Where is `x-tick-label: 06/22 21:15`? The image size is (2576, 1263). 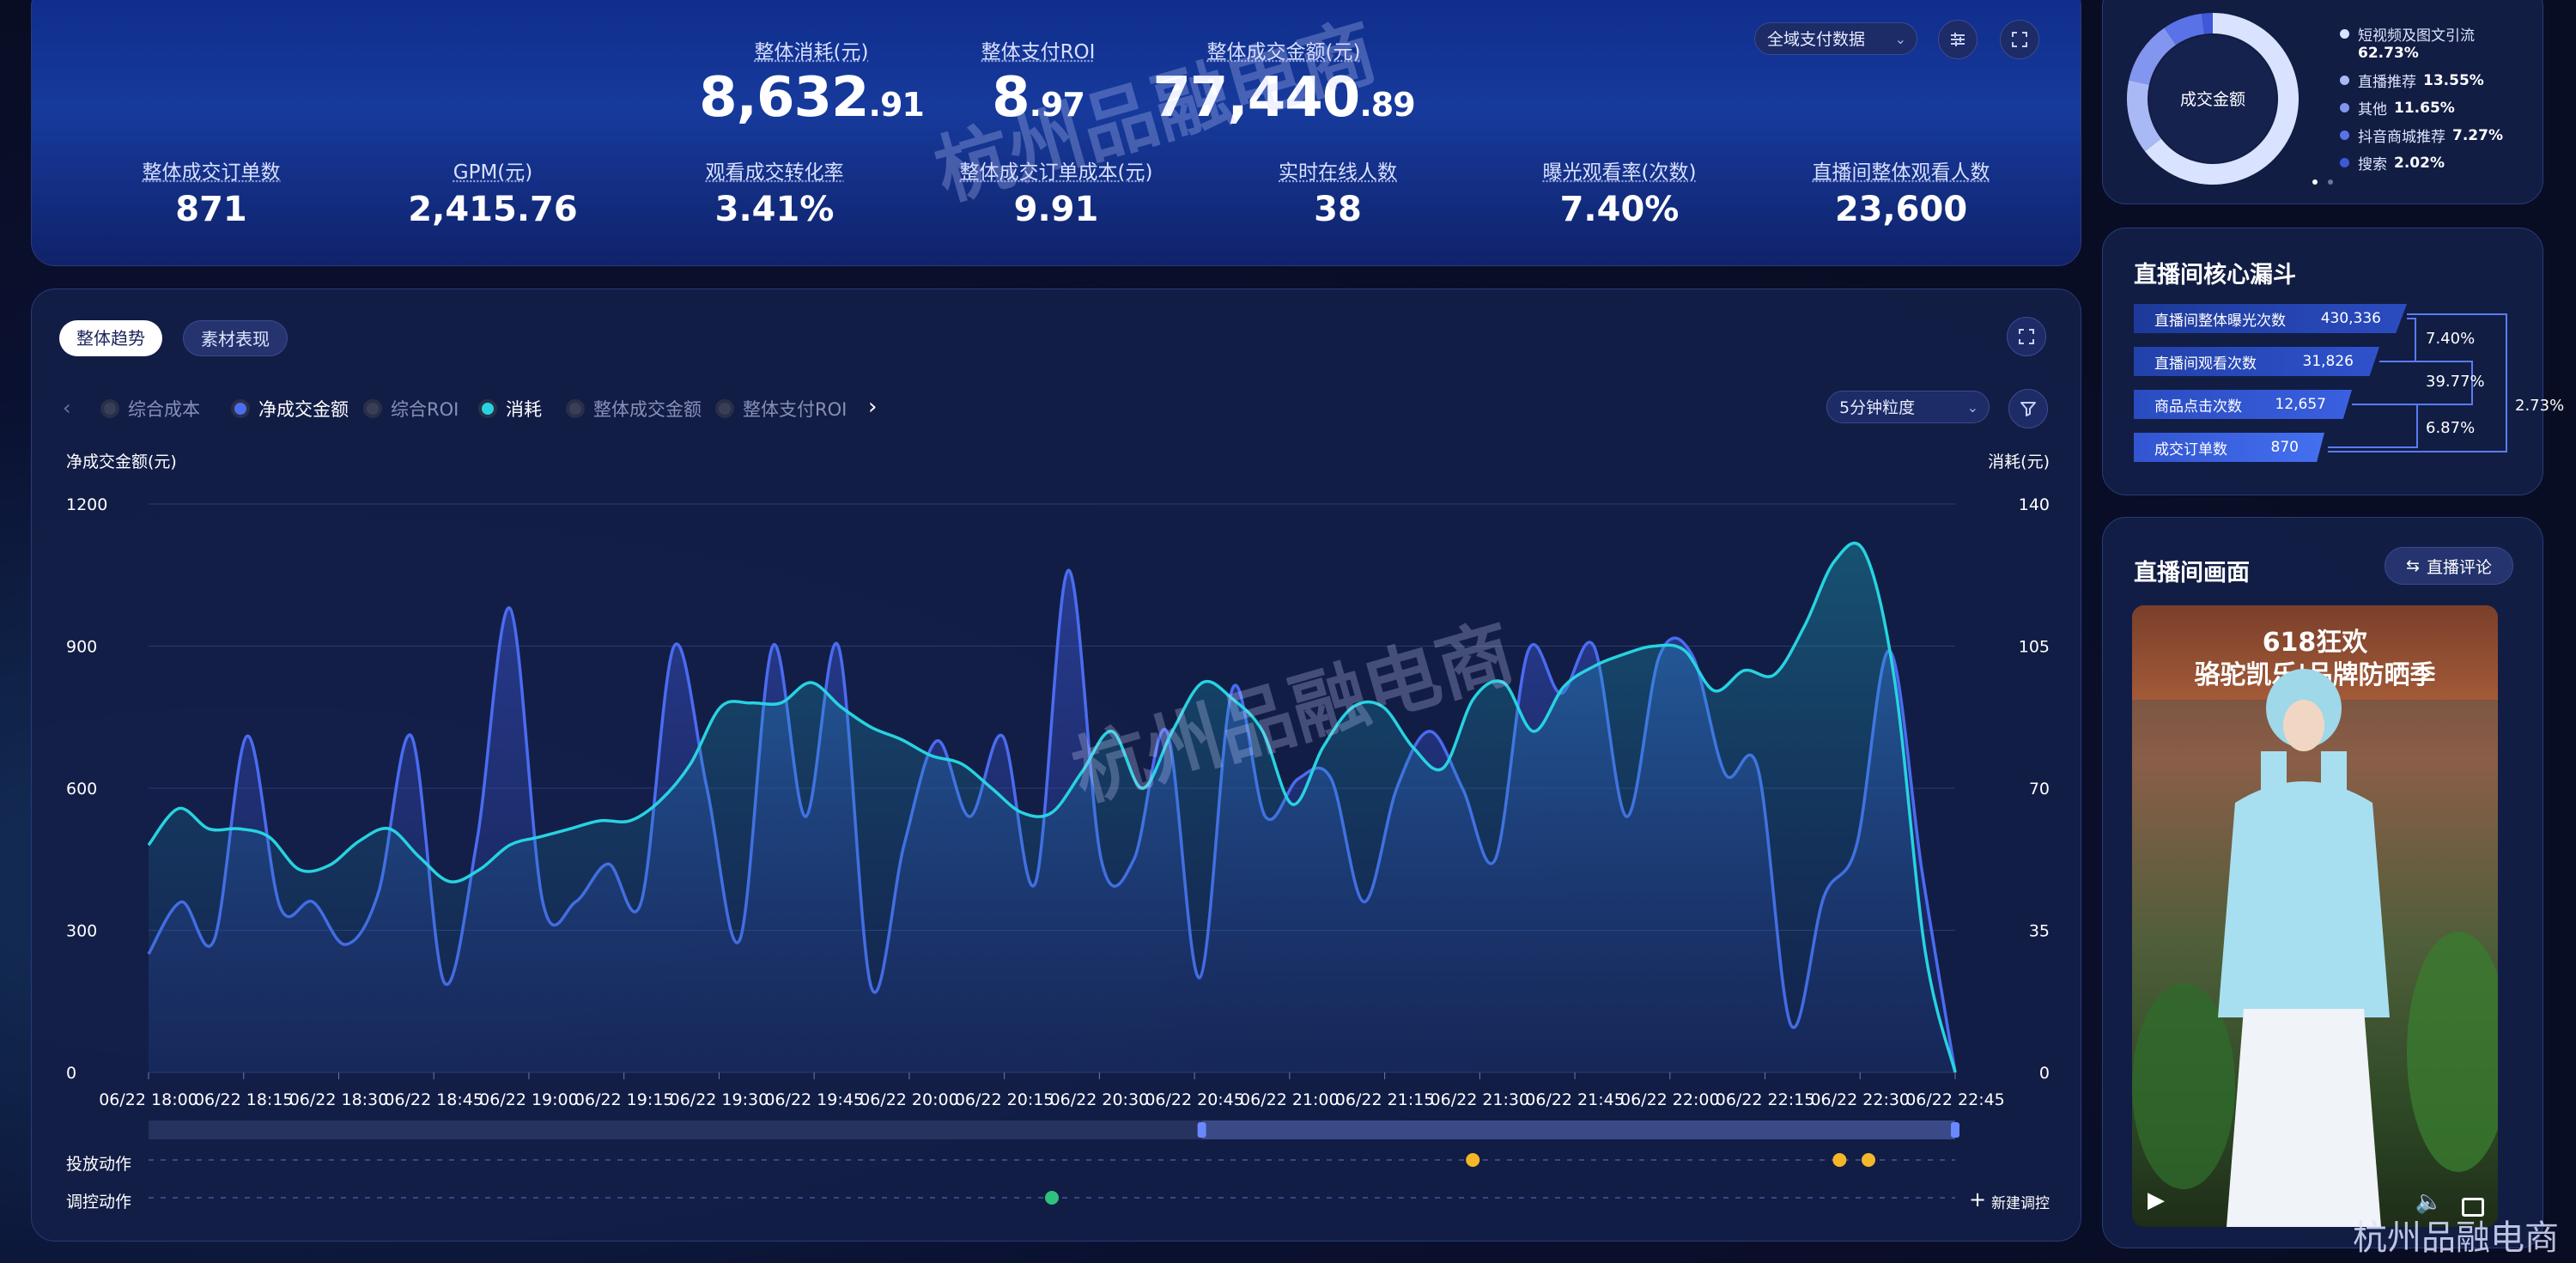
x-tick-label: 06/22 21:15 is located at coordinates (1385, 1099).